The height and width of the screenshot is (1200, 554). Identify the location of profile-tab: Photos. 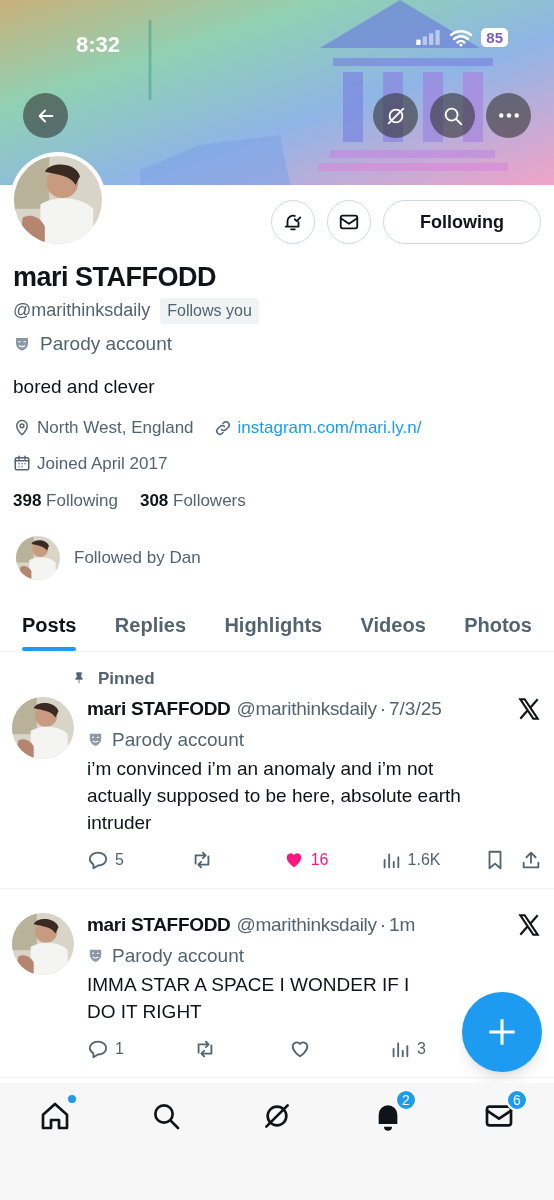
(498, 625).